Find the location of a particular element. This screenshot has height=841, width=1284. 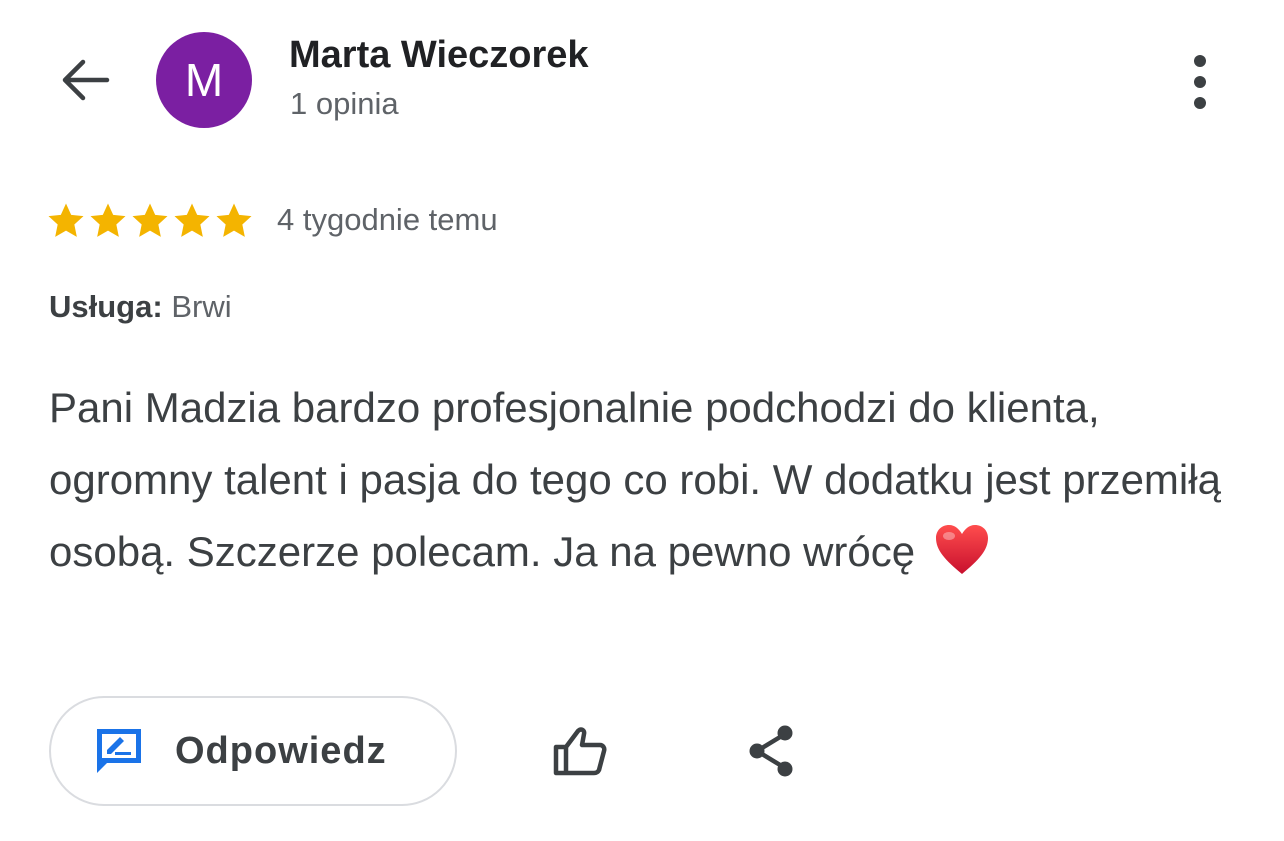

share-button is located at coordinates (771, 751).